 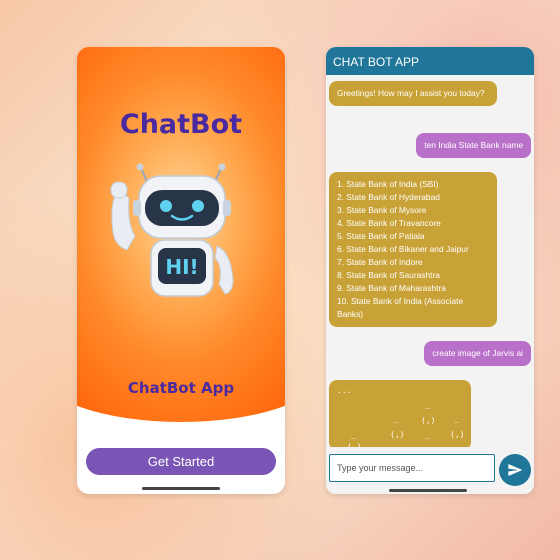 I want to click on splash-title: ChatBot, so click(x=181, y=124).